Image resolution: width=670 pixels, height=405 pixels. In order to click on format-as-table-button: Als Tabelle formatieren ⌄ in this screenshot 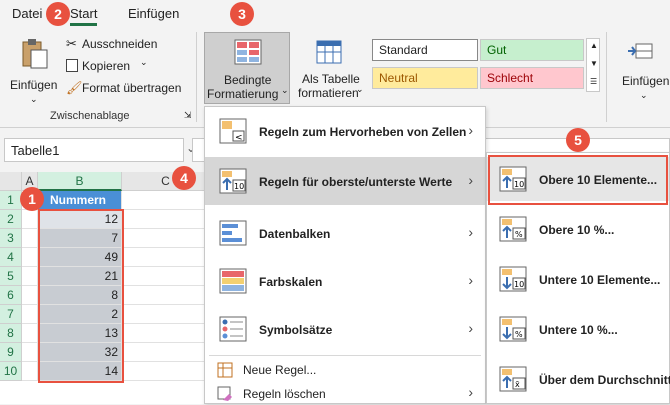, I will do `click(331, 68)`.